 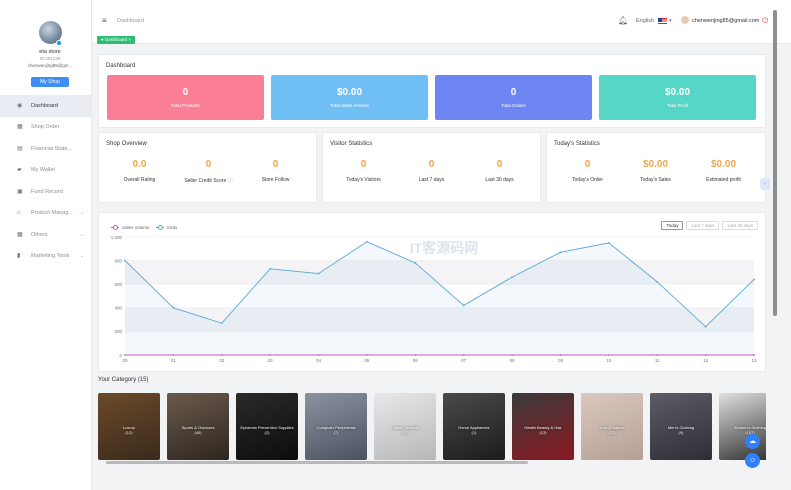 What do you see at coordinates (662, 21) in the screenshot?
I see `us-flag-icon` at bounding box center [662, 21].